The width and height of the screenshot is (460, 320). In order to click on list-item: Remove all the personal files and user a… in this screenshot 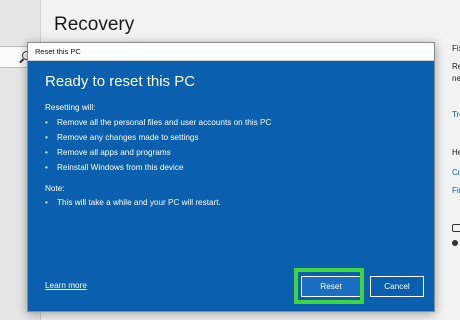, I will do `click(158, 122)`.